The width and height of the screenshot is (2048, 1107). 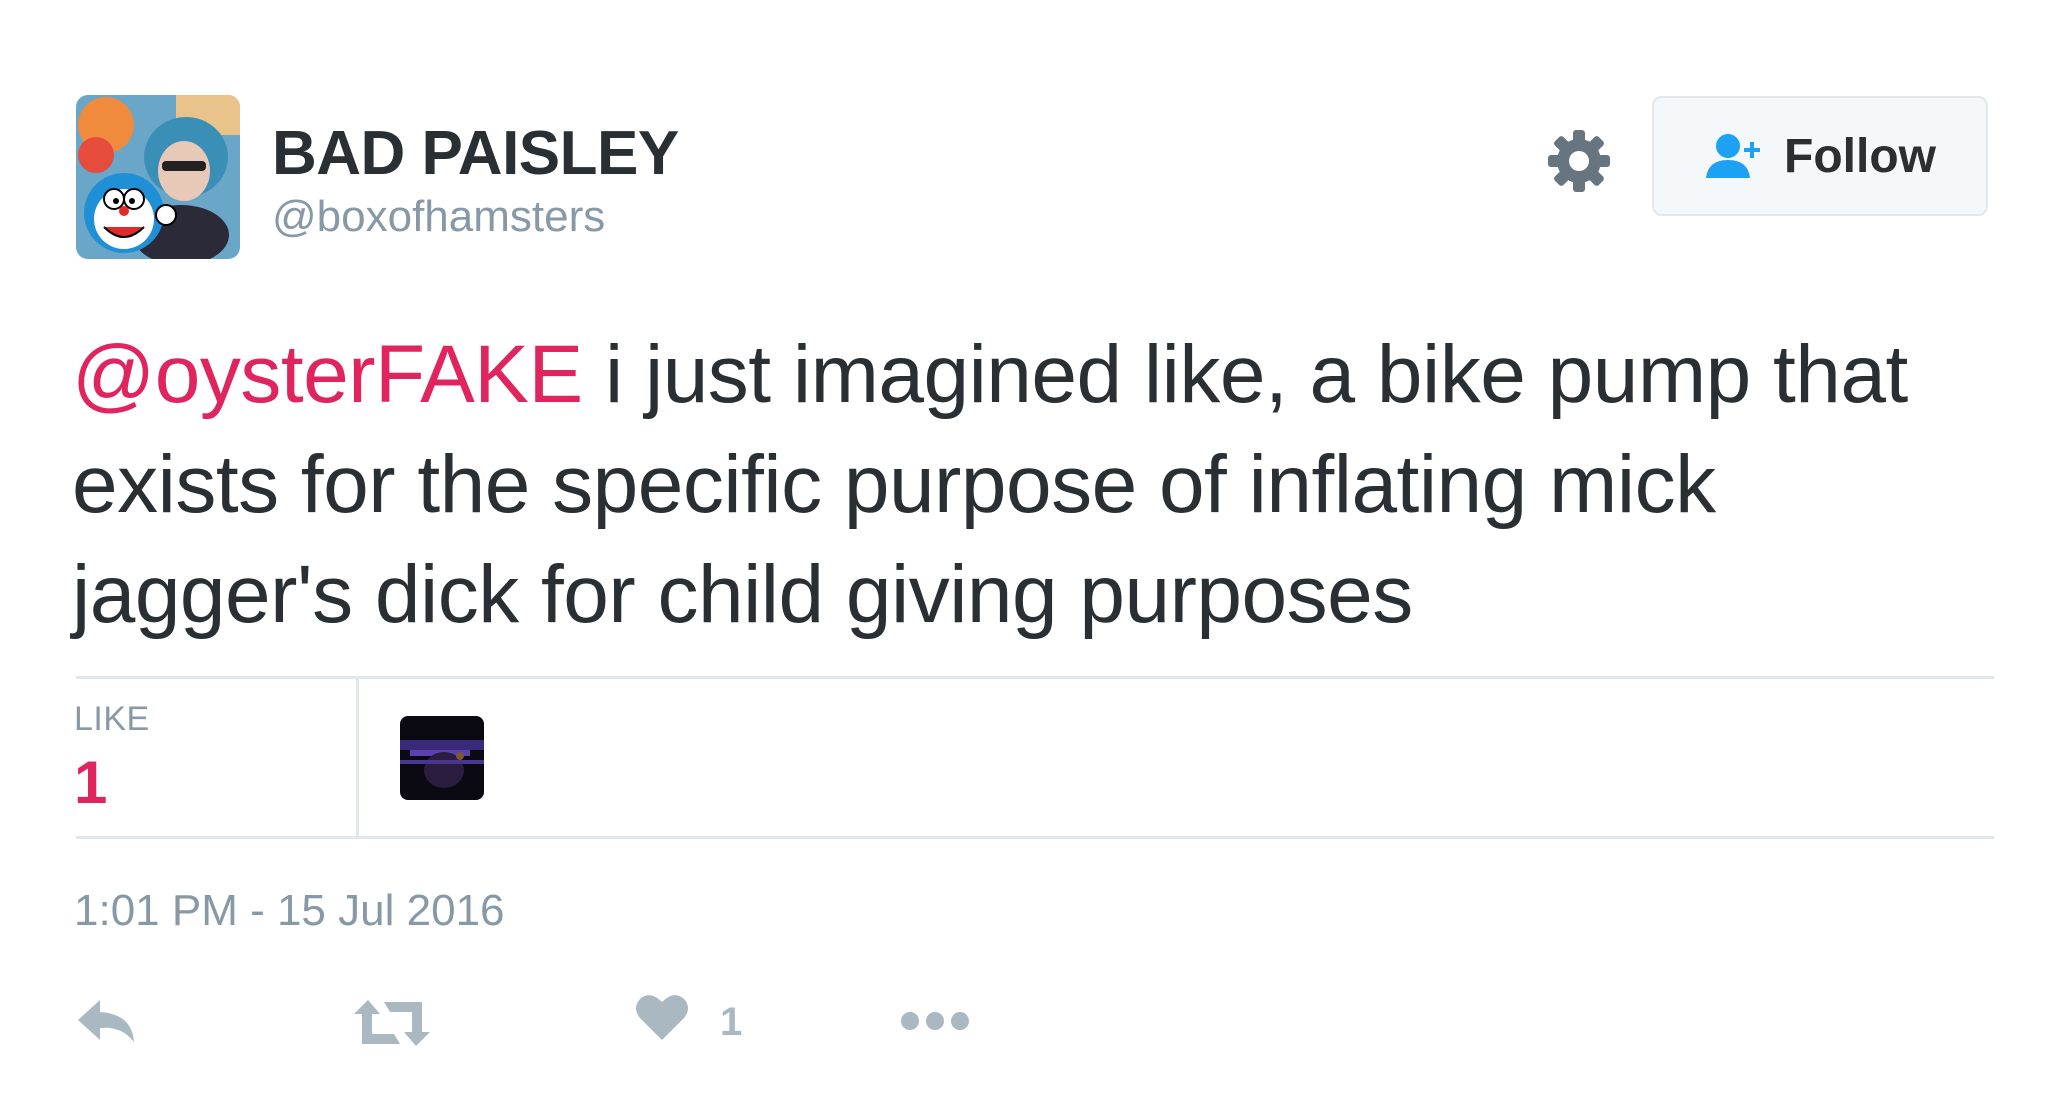 I want to click on more-dots-icon, so click(x=935, y=1021).